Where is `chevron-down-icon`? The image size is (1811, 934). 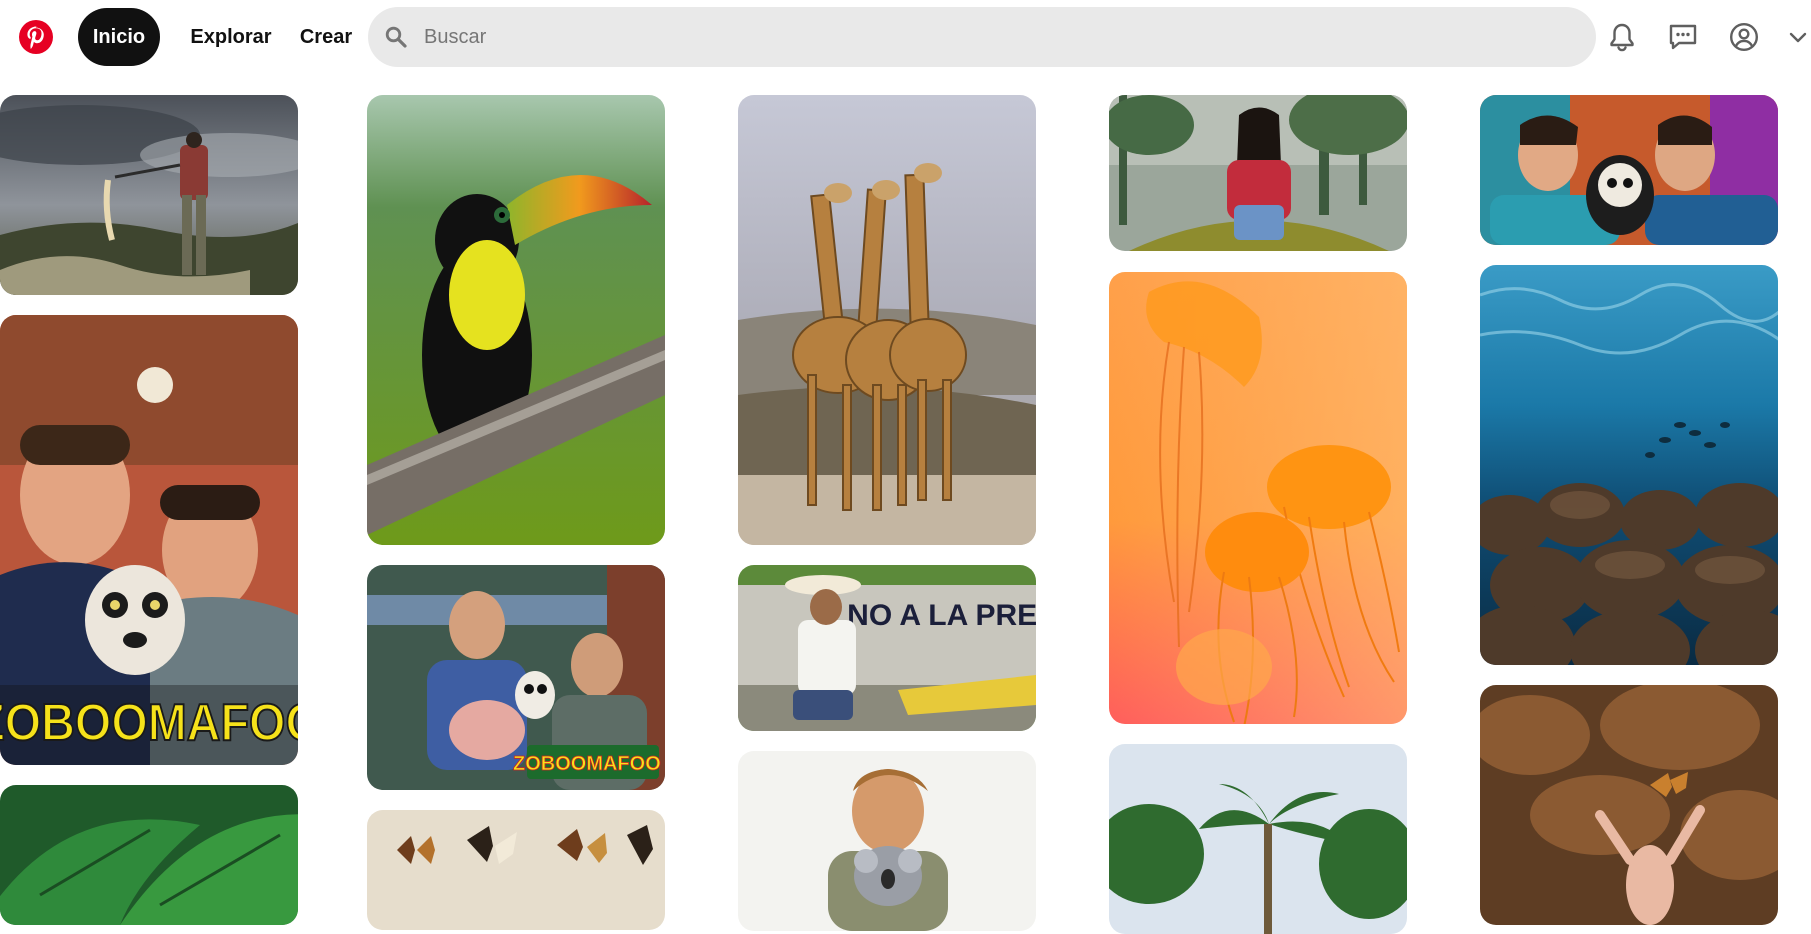
chevron-down-icon is located at coordinates (1798, 37).